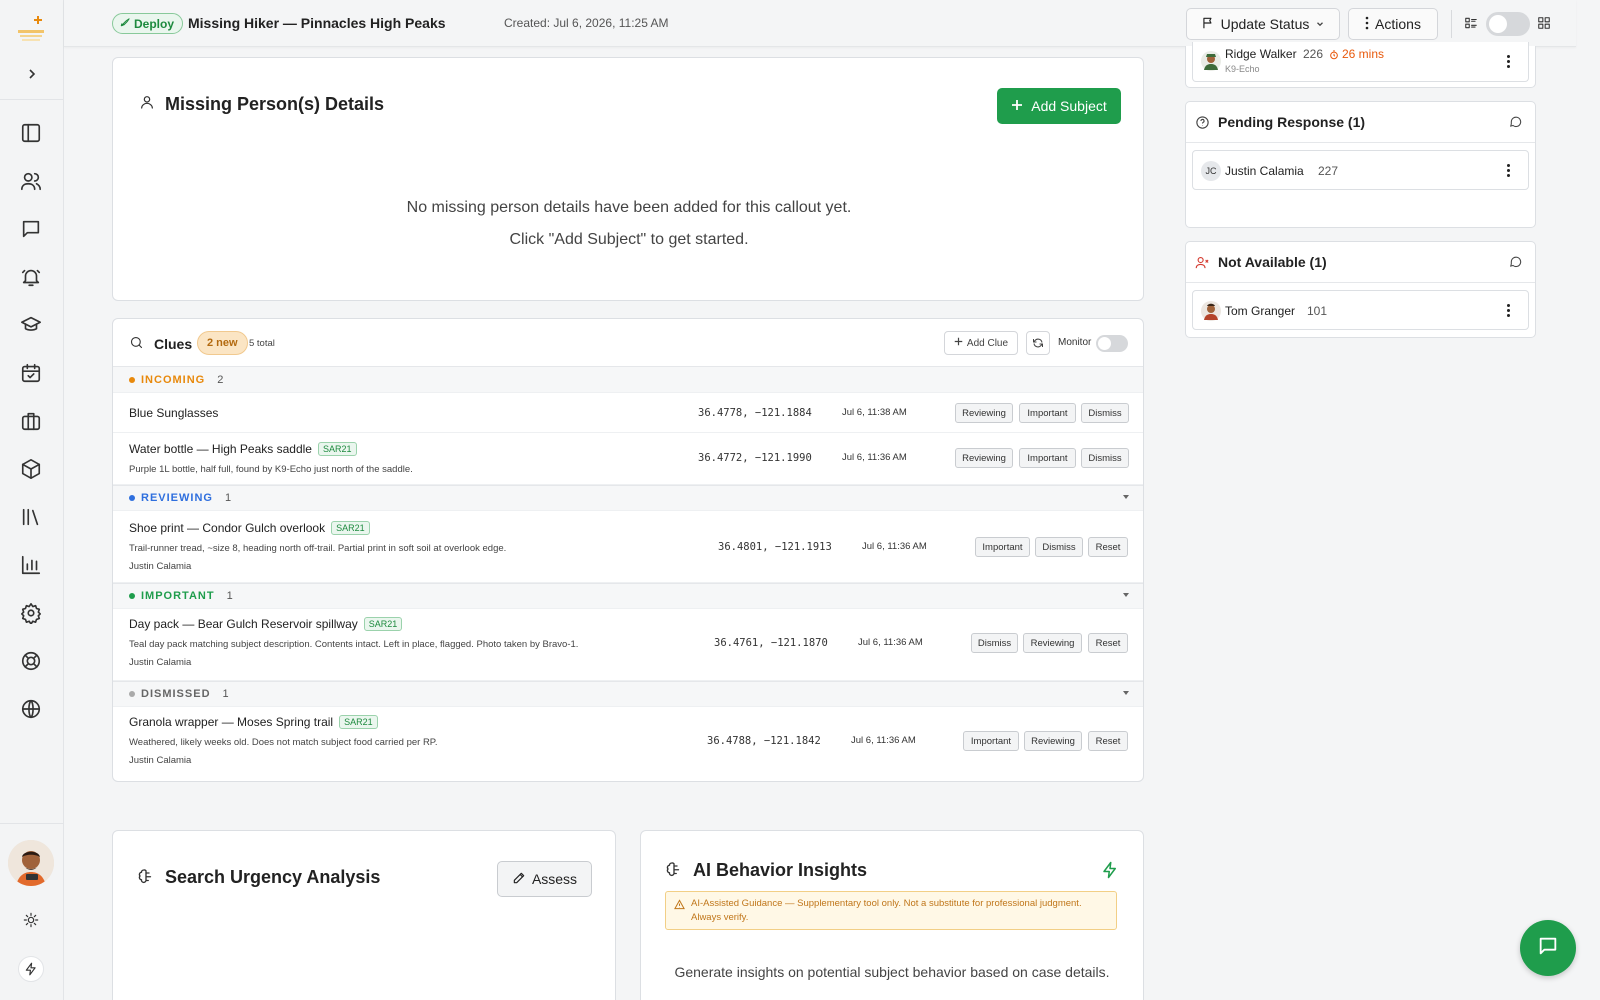  What do you see at coordinates (771, 643) in the screenshot?
I see `clue-coordinates: 36.4761, −121.1870` at bounding box center [771, 643].